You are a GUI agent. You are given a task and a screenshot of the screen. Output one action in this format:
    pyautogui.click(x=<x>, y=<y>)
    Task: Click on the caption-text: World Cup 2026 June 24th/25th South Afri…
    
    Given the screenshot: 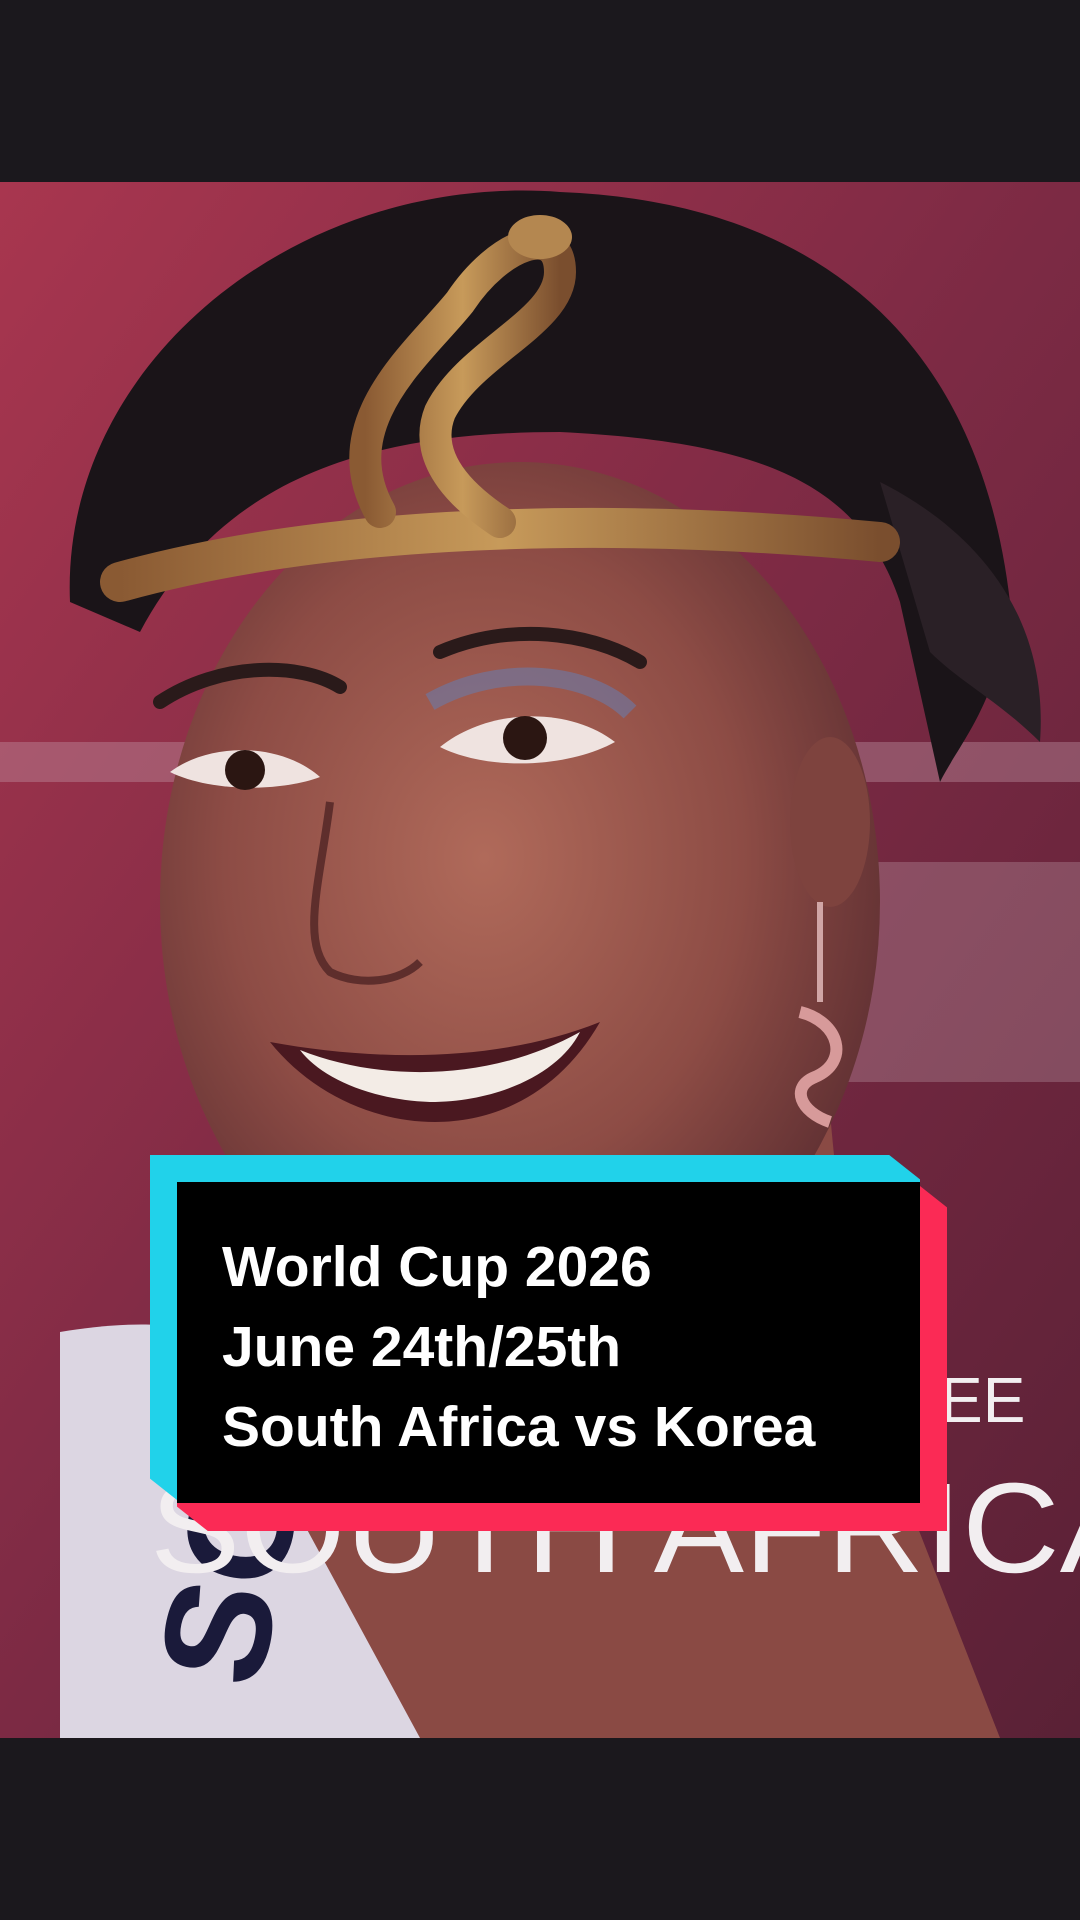 What is the action you would take?
    pyautogui.click(x=518, y=1347)
    